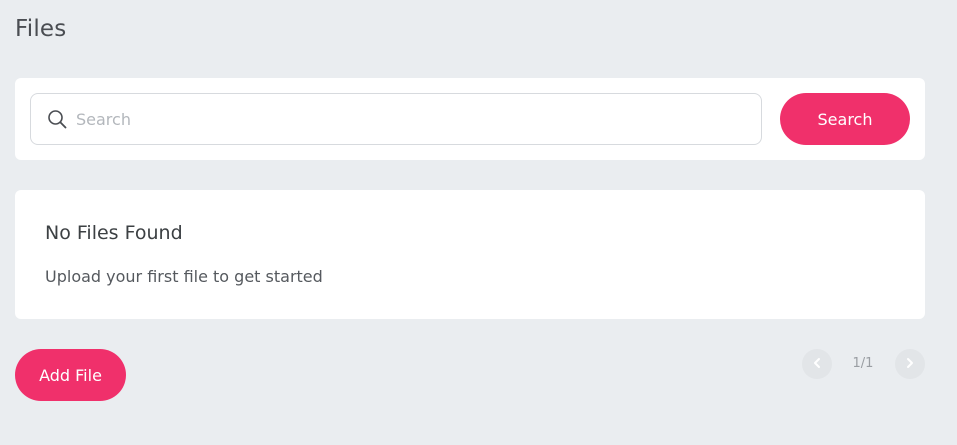 This screenshot has height=445, width=957. I want to click on page-title: Files, so click(41, 29).